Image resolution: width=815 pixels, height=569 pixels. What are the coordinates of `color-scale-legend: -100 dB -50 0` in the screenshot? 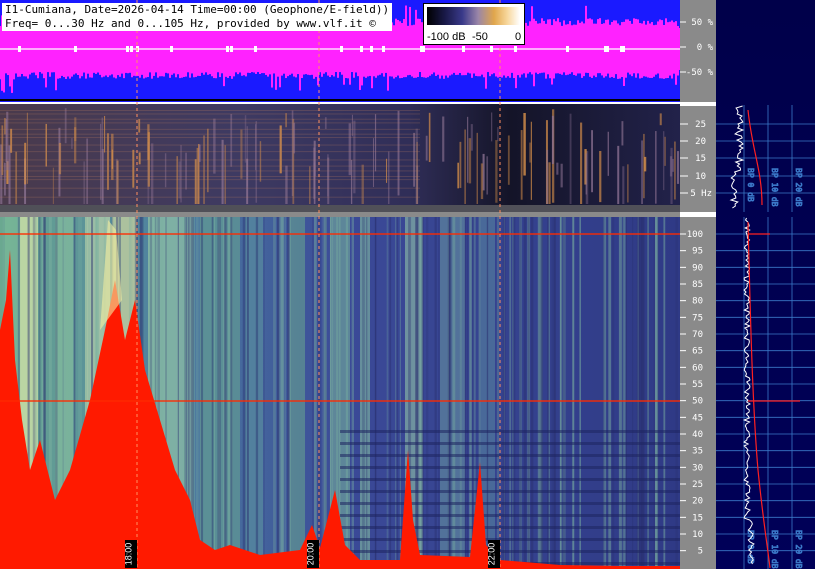 It's located at (474, 24).